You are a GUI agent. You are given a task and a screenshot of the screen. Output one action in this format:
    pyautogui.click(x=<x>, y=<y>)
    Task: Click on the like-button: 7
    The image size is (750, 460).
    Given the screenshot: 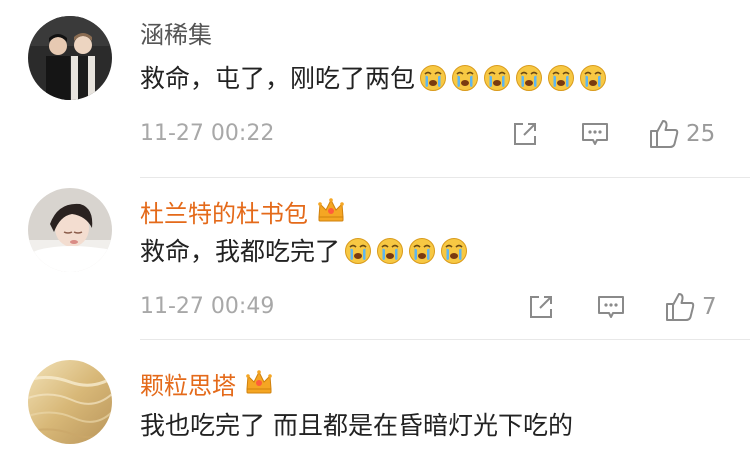 What is the action you would take?
    pyautogui.click(x=690, y=307)
    